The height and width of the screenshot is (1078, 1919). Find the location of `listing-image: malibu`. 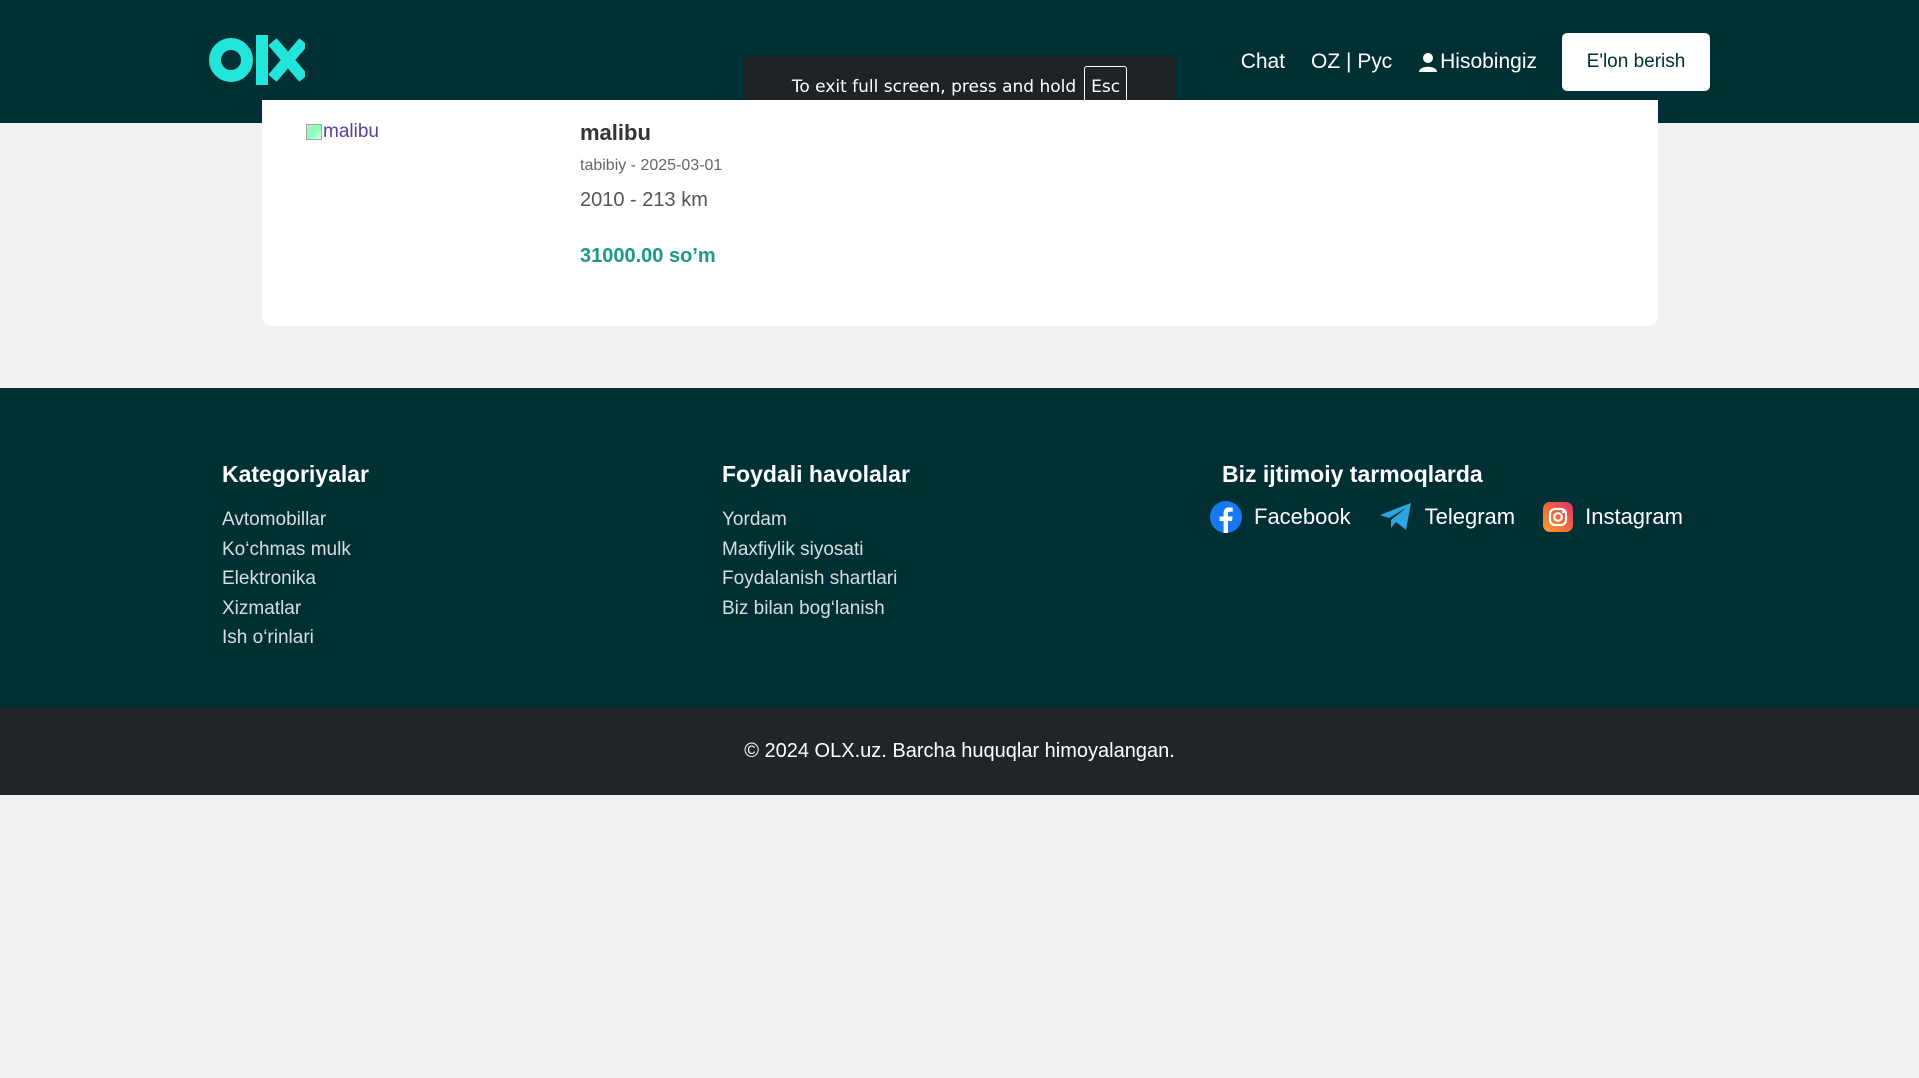

listing-image: malibu is located at coordinates (342, 132).